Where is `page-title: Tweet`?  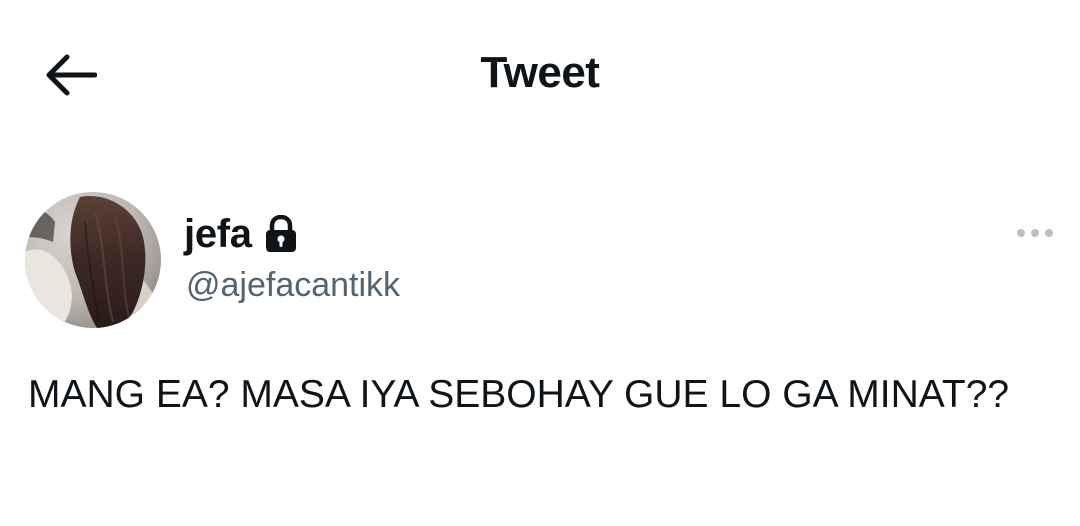
page-title: Tweet is located at coordinates (540, 72).